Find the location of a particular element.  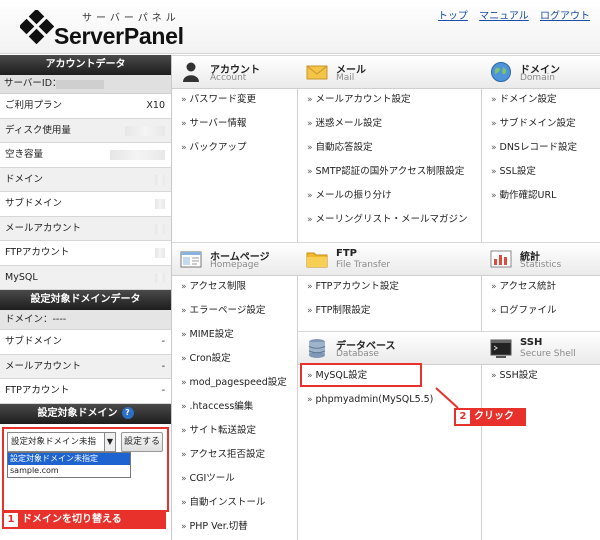

item-redirect: サイト転送設定 is located at coordinates (214, 431).